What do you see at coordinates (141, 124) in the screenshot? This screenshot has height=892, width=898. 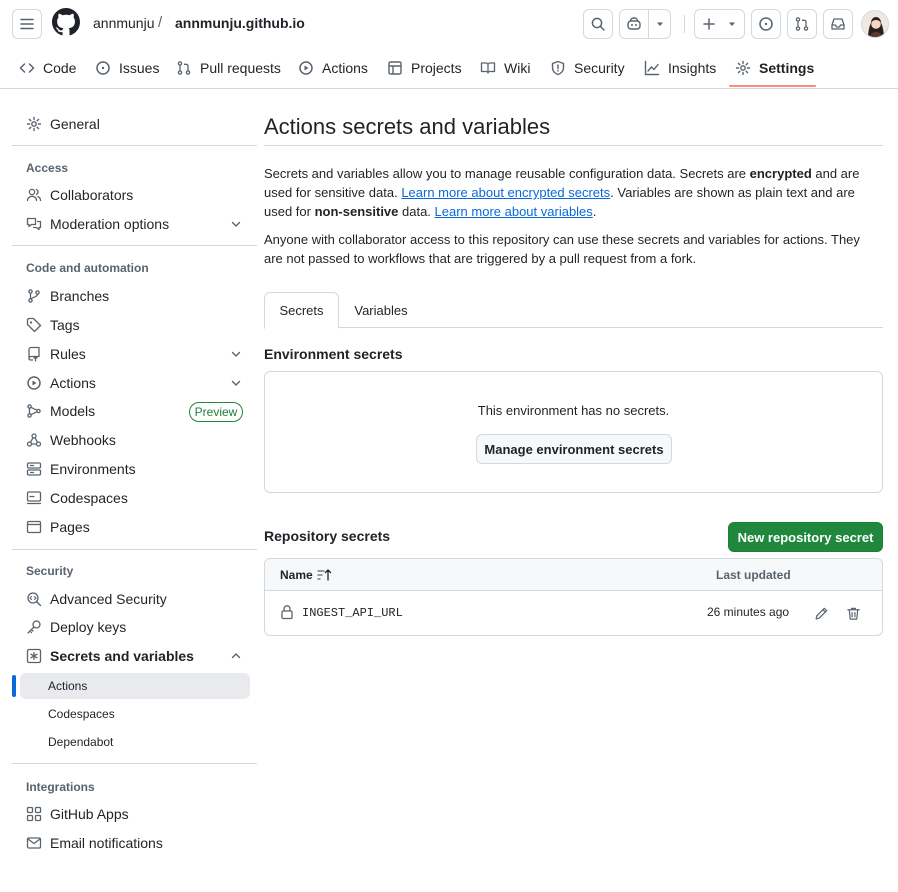 I see `sidebar-item-general: General` at bounding box center [141, 124].